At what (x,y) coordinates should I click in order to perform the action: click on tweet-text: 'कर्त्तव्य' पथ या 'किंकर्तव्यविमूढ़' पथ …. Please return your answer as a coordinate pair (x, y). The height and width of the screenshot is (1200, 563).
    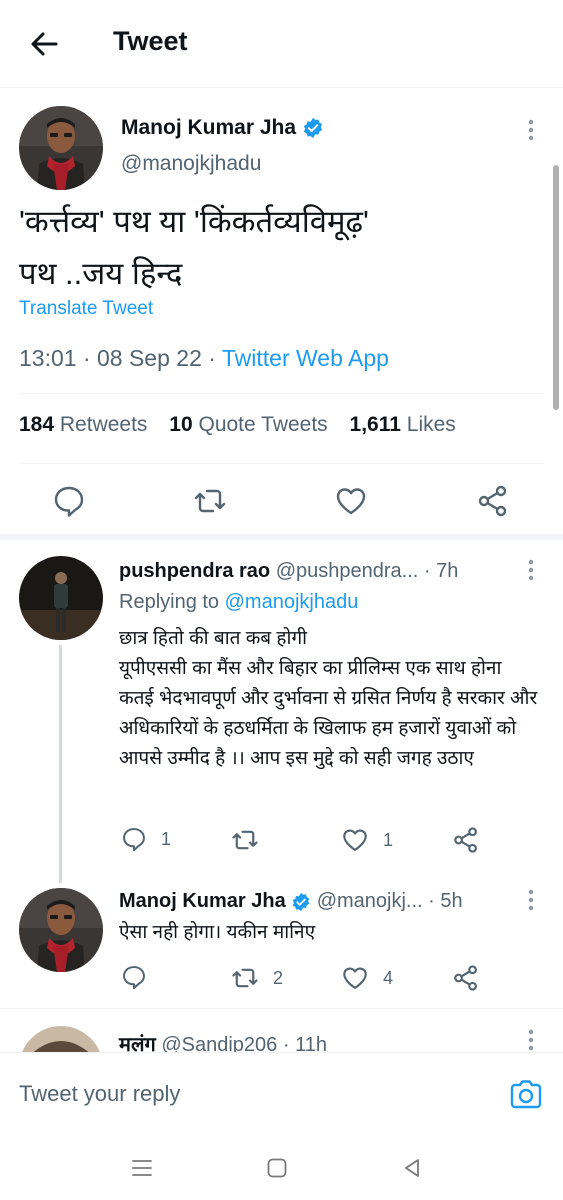
    Looking at the image, I should click on (194, 247).